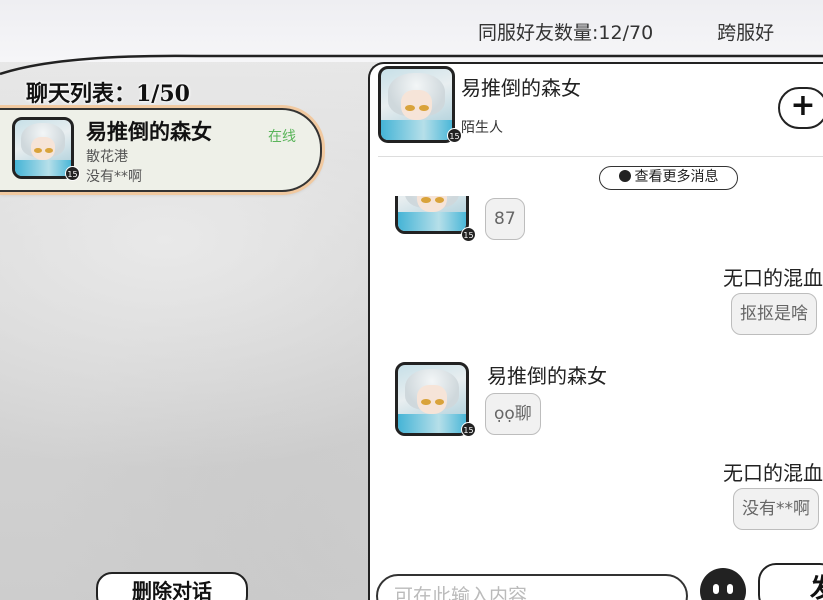  What do you see at coordinates (416, 104) in the screenshot?
I see `conversation-avatar` at bounding box center [416, 104].